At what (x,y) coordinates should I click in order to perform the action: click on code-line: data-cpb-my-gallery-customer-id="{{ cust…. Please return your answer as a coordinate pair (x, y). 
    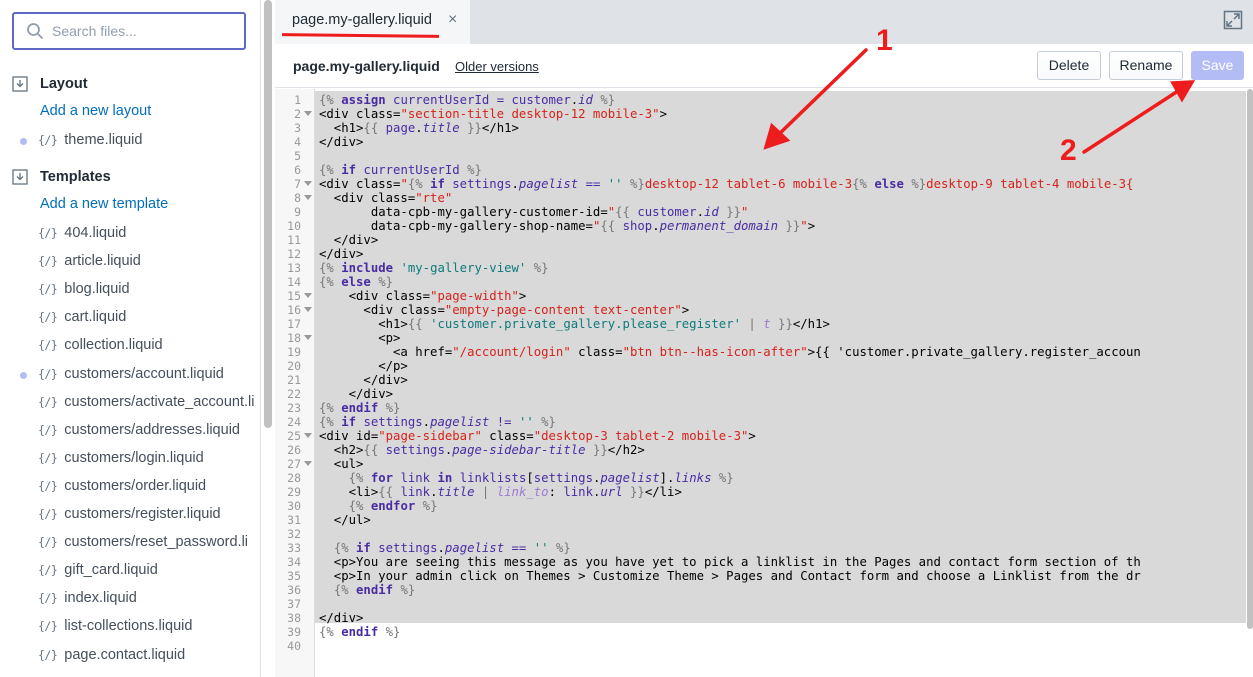
    Looking at the image, I should click on (534, 212).